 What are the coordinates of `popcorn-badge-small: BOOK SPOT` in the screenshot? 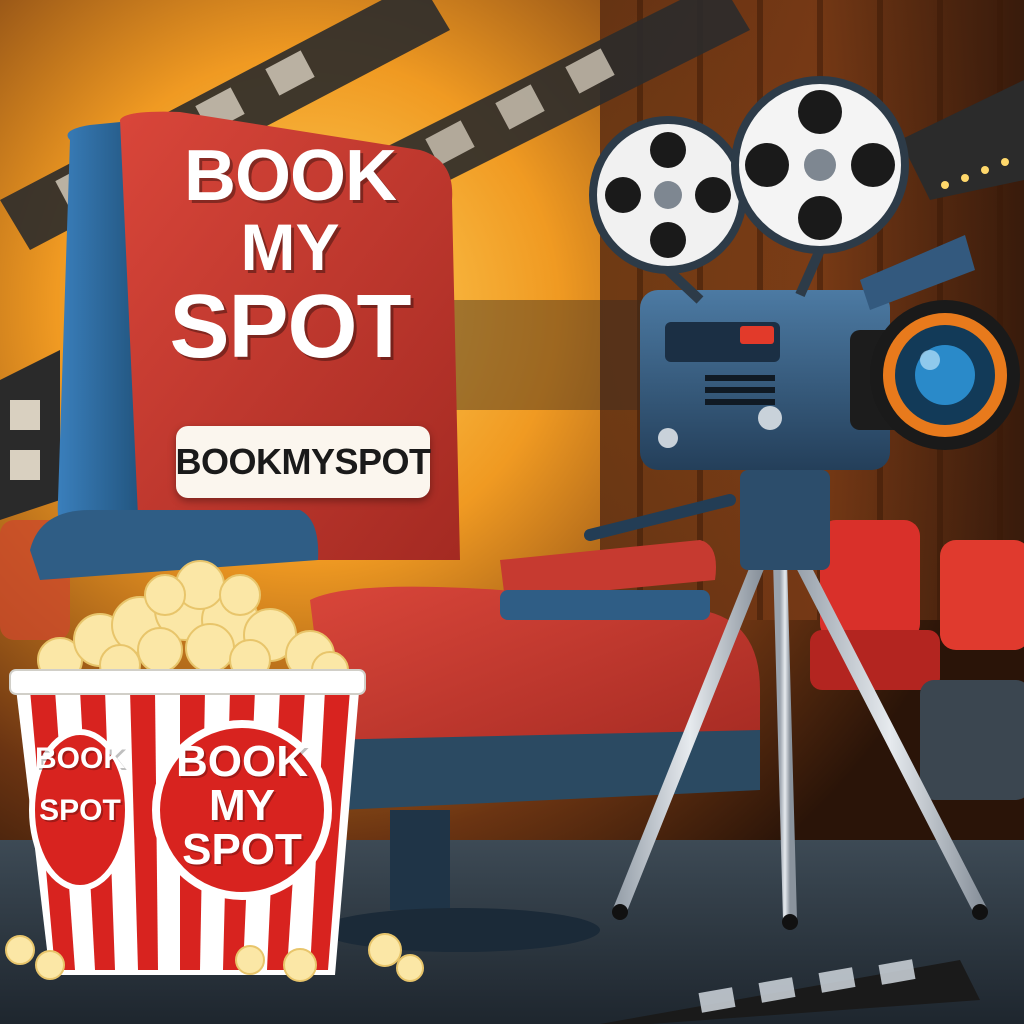 It's located at (80, 785).